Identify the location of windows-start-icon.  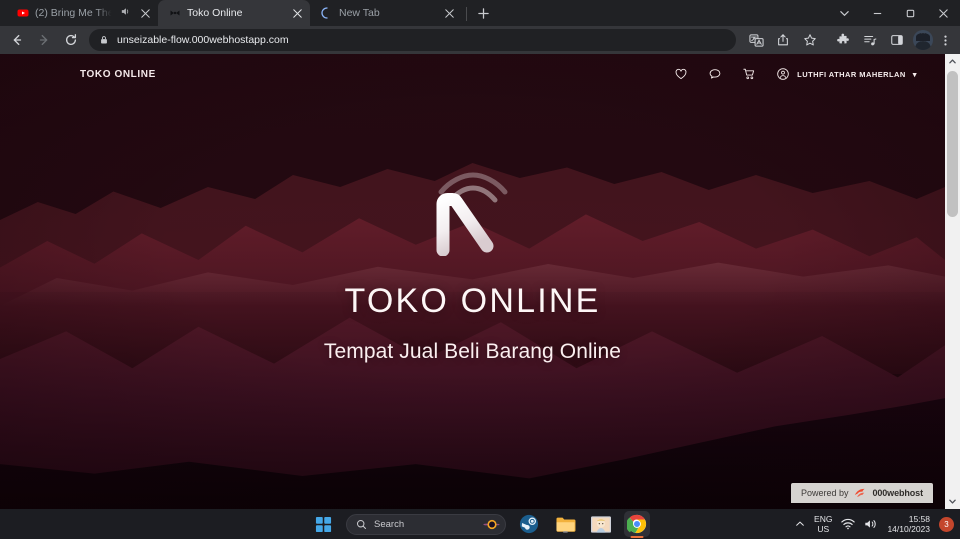
(323, 524).